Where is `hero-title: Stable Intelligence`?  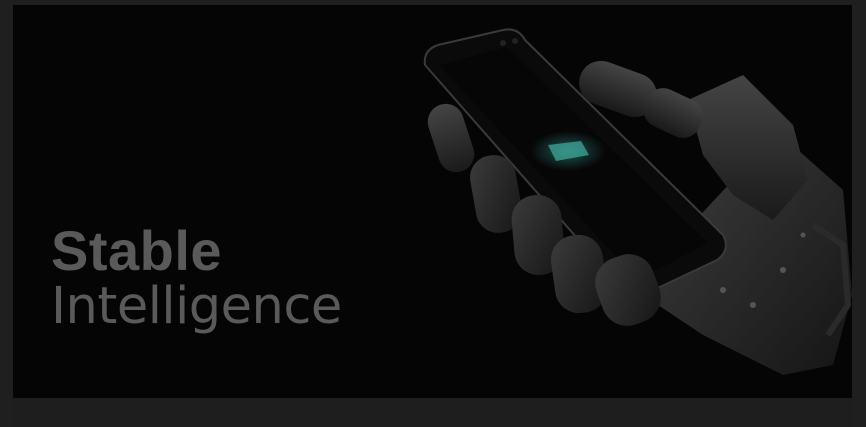
hero-title: Stable Intelligence is located at coordinates (196, 277).